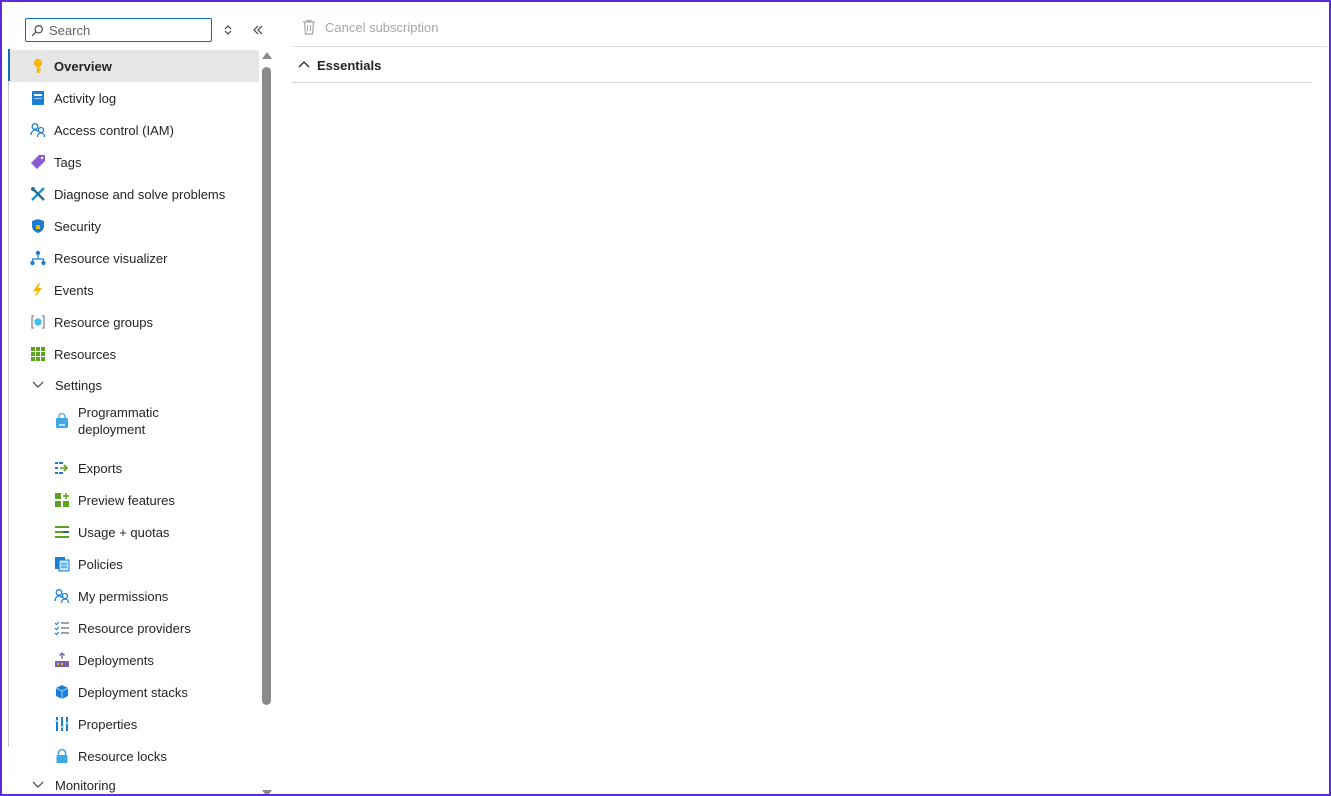 This screenshot has height=796, width=1331. Describe the element at coordinates (62, 500) in the screenshot. I see `preview-icon` at that location.